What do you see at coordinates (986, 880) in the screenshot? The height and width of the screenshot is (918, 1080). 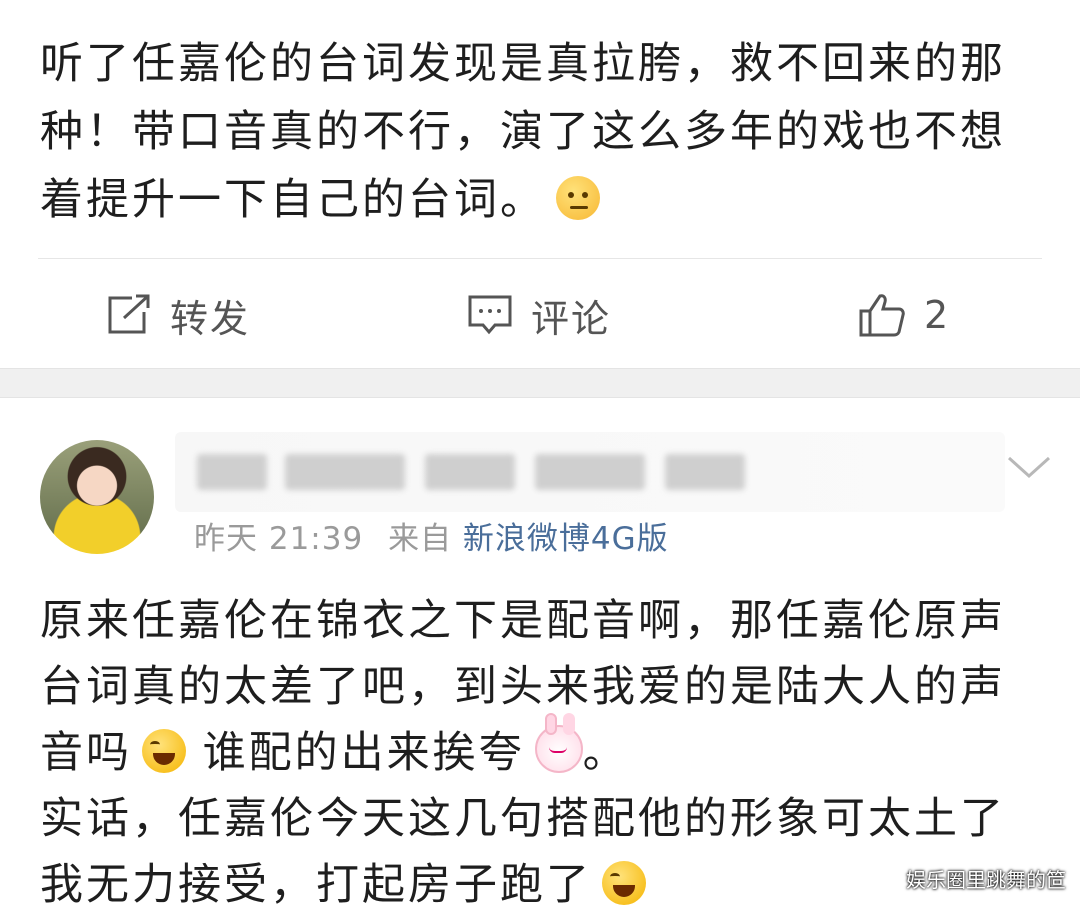 I see `watermark: 娱乐圈里跳舞的笸` at bounding box center [986, 880].